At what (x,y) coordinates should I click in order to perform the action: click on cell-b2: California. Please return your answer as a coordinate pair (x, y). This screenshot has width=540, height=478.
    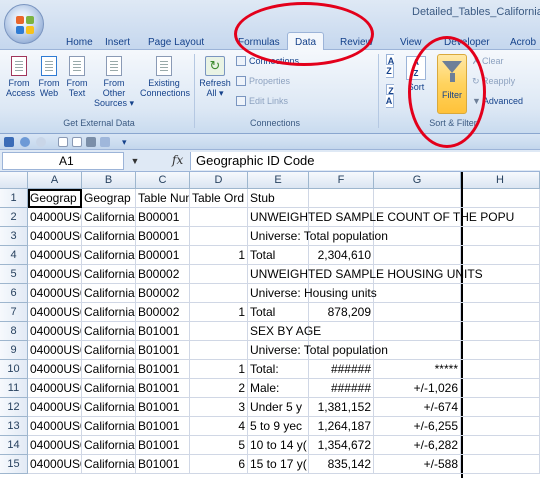
    Looking at the image, I should click on (109, 217).